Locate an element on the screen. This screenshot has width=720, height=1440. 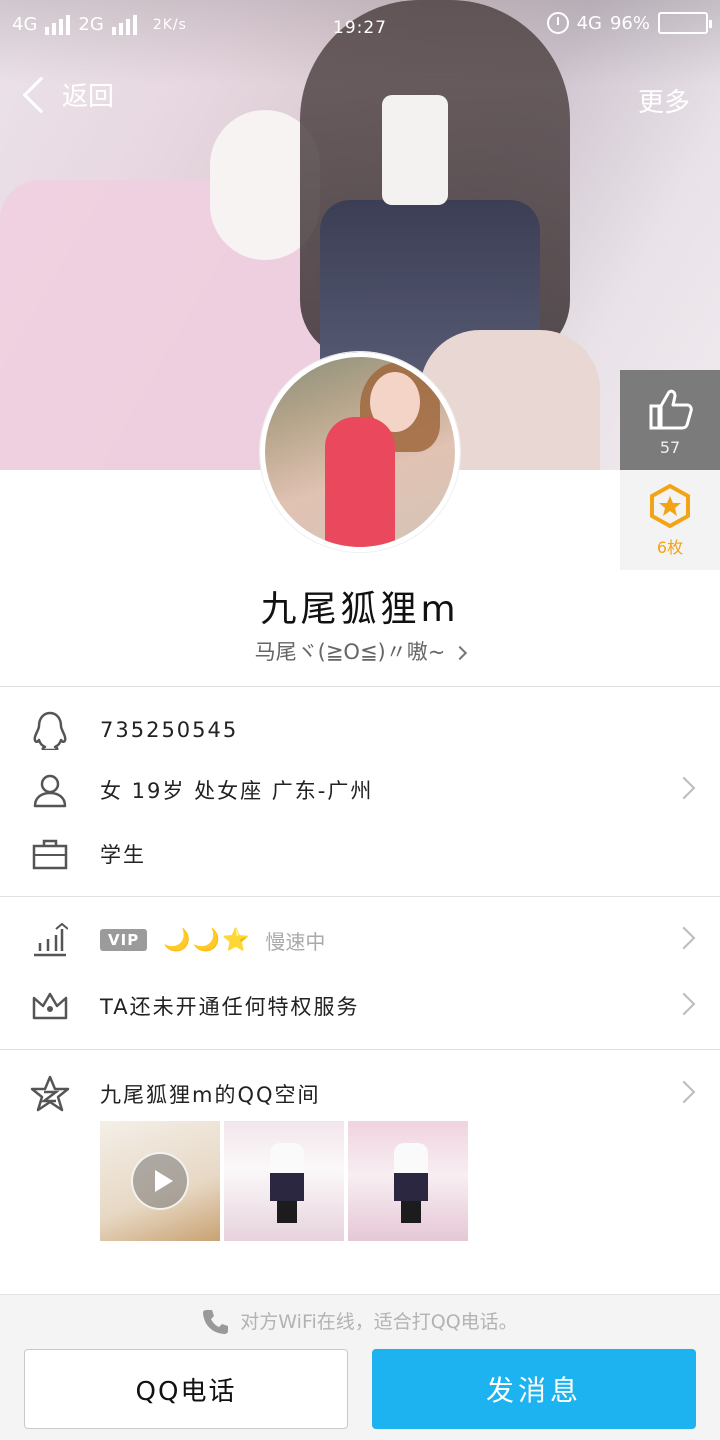
medal-button: 6枚 is located at coordinates (670, 520).